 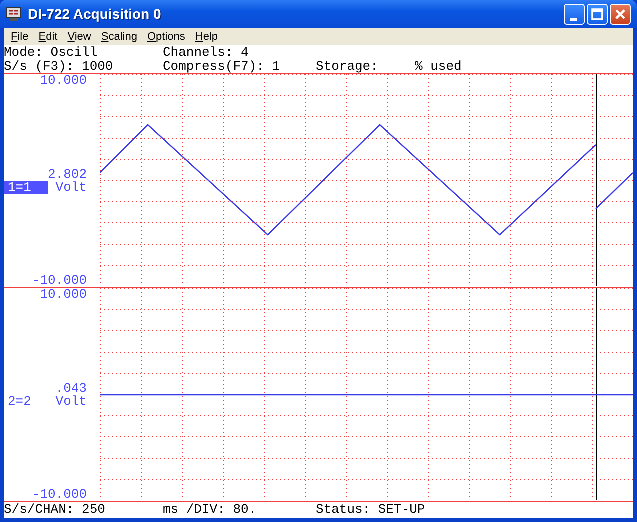 What do you see at coordinates (597, 14) in the screenshot?
I see `maximize-button` at bounding box center [597, 14].